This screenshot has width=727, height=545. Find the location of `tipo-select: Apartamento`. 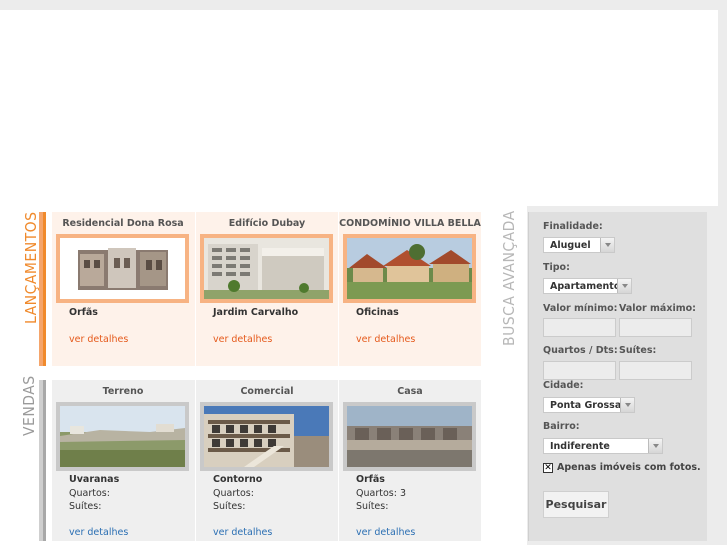

tipo-select: Apartamento is located at coordinates (587, 286).